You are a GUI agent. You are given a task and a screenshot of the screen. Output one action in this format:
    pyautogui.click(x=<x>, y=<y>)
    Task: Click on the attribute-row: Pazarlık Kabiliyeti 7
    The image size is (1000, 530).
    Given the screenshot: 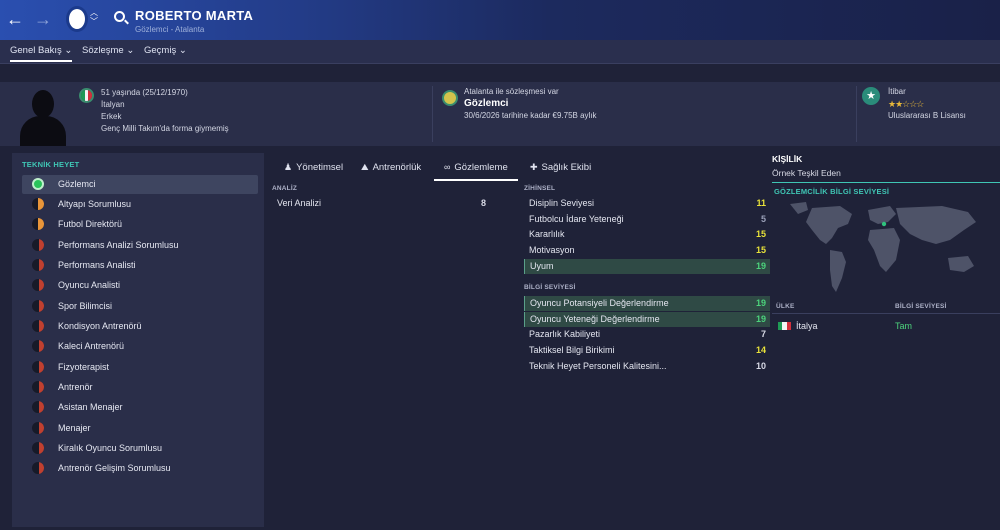 What is the action you would take?
    pyautogui.click(x=647, y=334)
    